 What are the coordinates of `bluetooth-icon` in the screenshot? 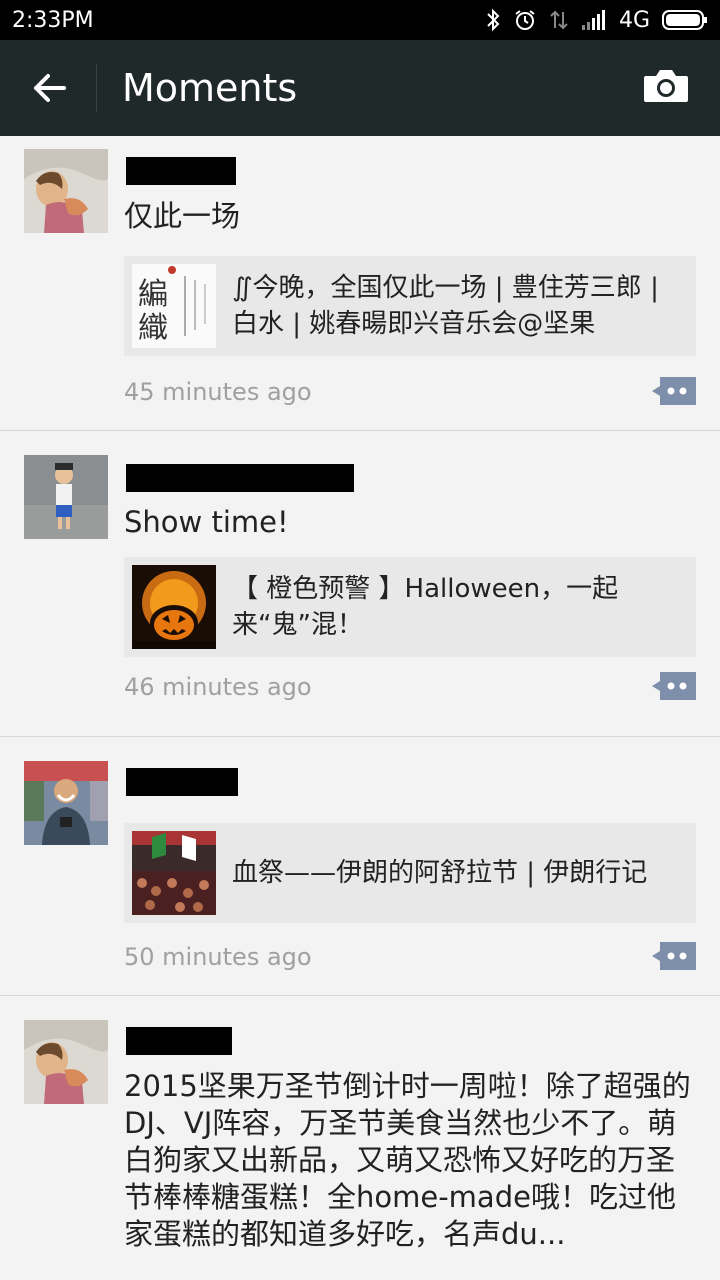 It's located at (493, 20).